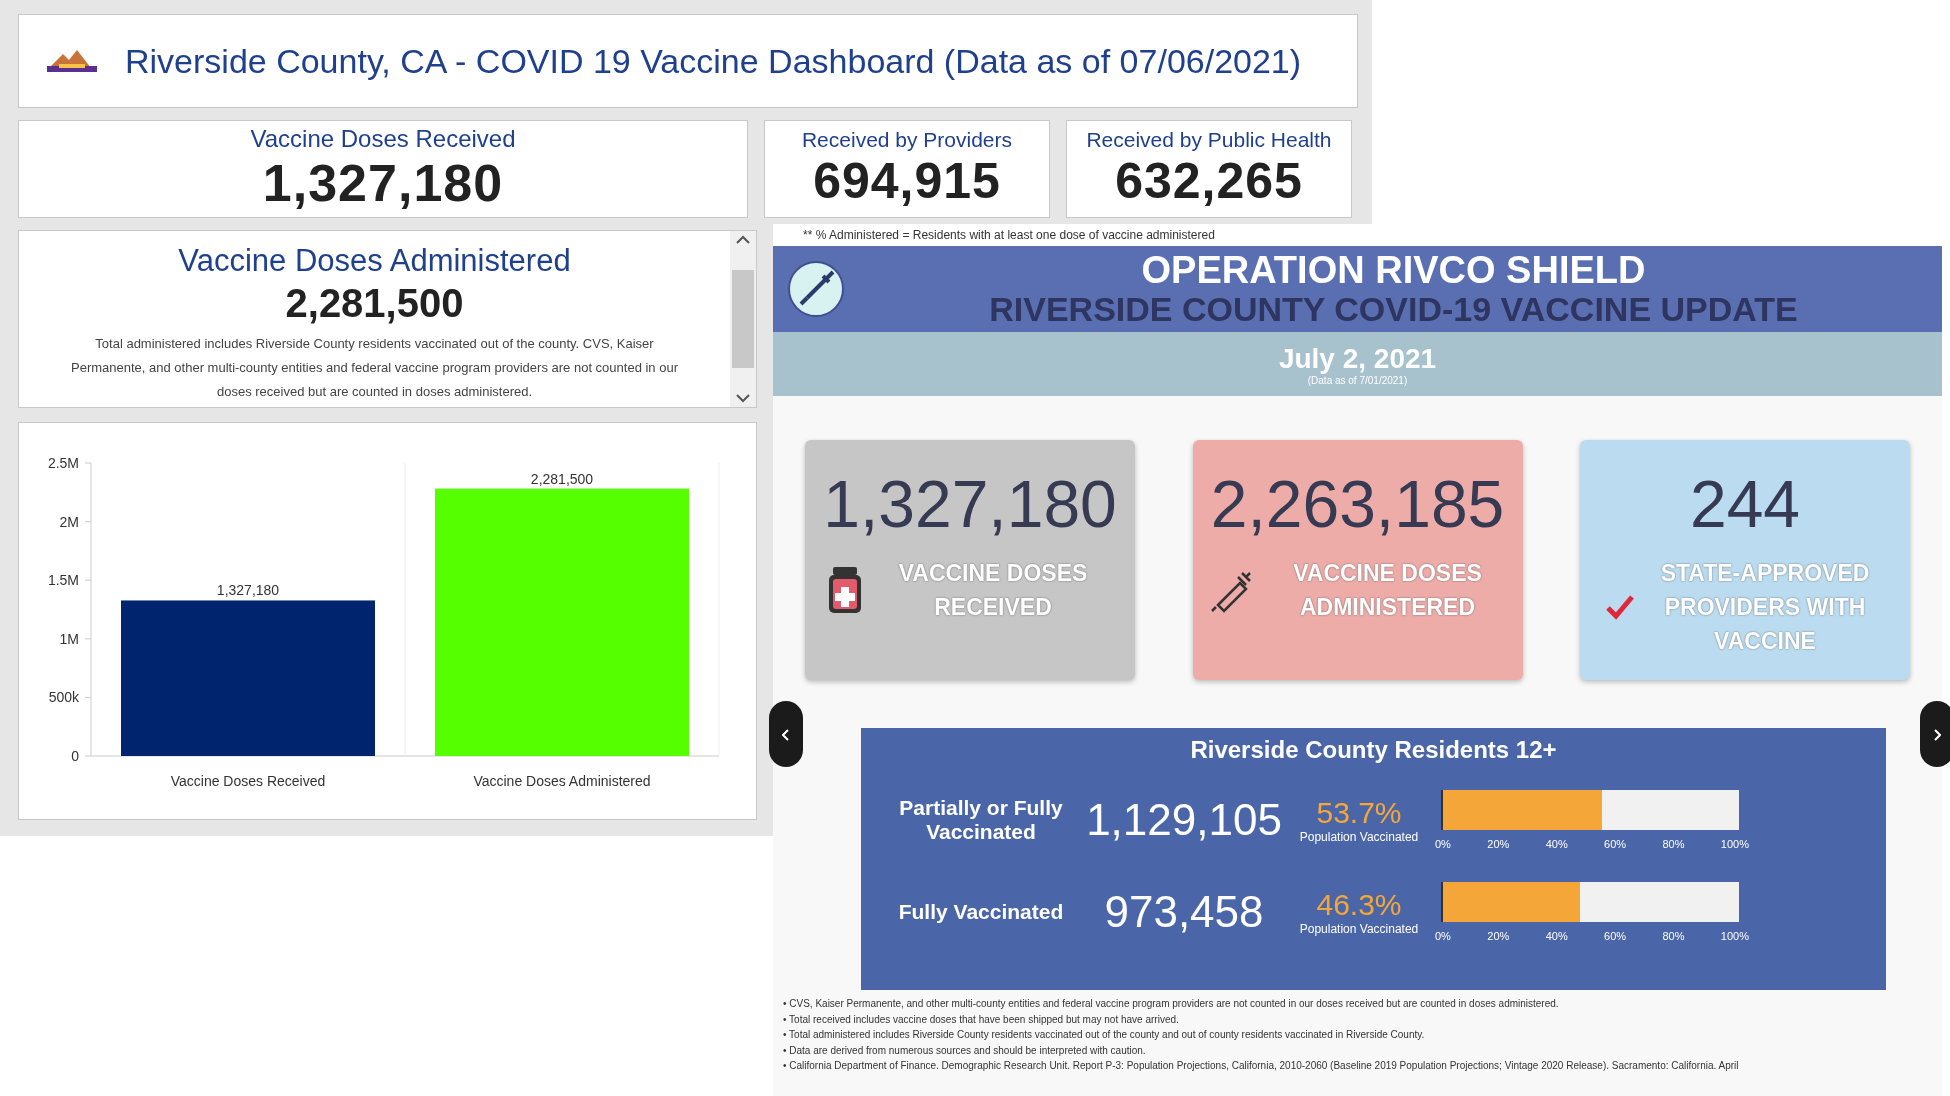  What do you see at coordinates (993, 590) in the screenshot?
I see `stat-label: VACCINE DOSES RECEIVED` at bounding box center [993, 590].